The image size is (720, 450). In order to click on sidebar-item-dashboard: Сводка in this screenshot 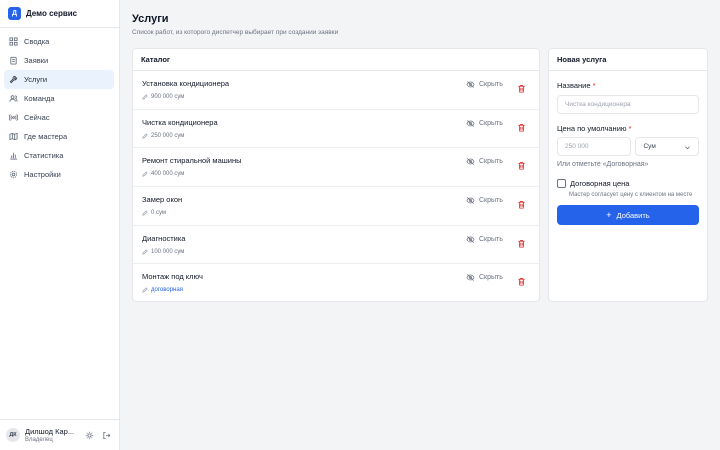, I will do `click(59, 41)`.